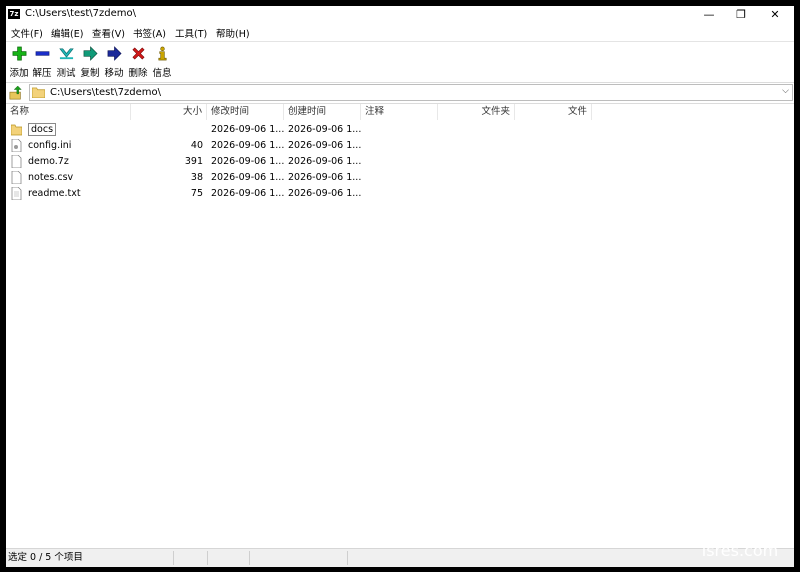  Describe the element at coordinates (14, 14) in the screenshot. I see `app-icon: 7z` at that location.